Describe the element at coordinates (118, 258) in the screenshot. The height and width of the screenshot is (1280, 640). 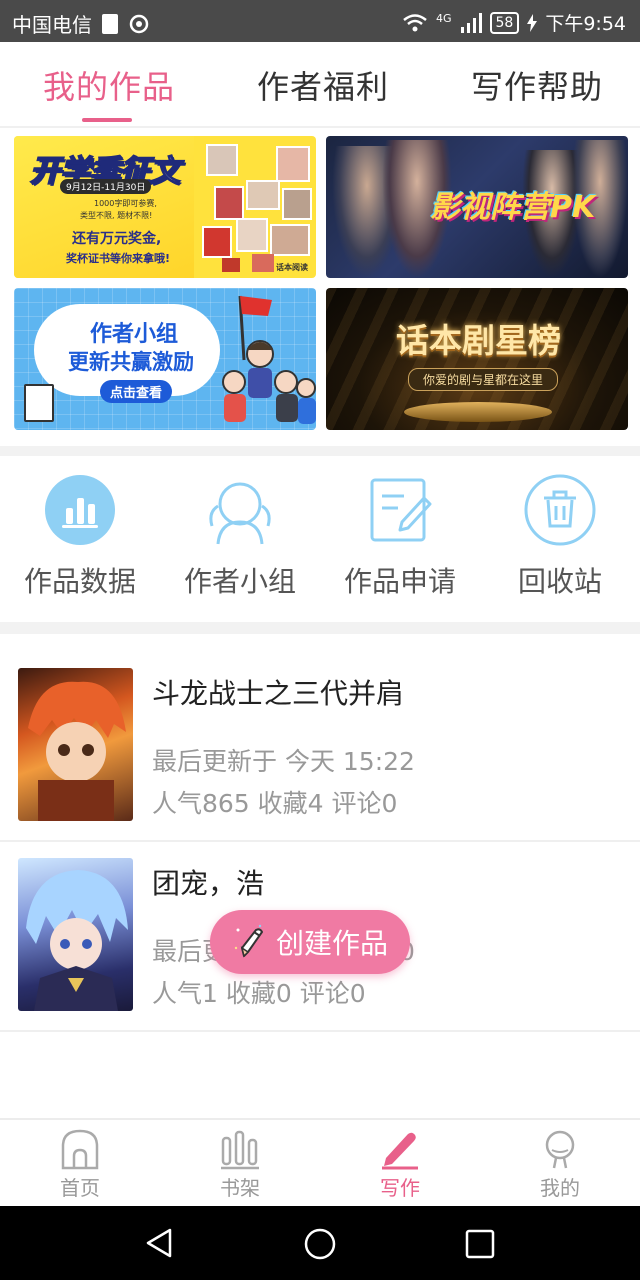
I see `banner1-line4: 奖杯证书等你来拿哦!` at that location.